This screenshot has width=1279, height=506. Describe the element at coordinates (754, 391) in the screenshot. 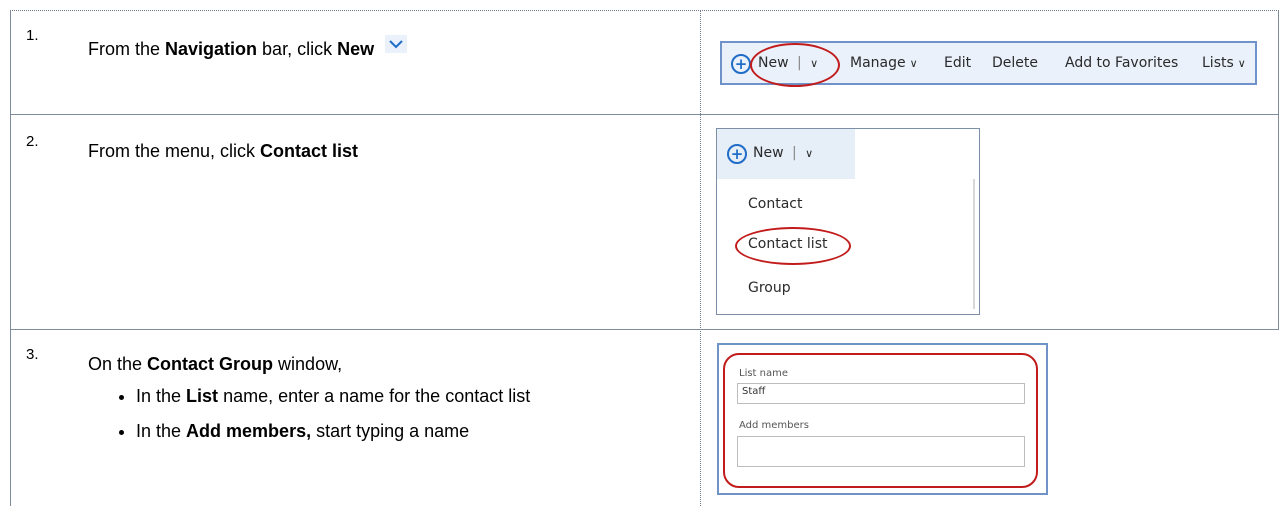

I see `list-name-value: Staff` at that location.